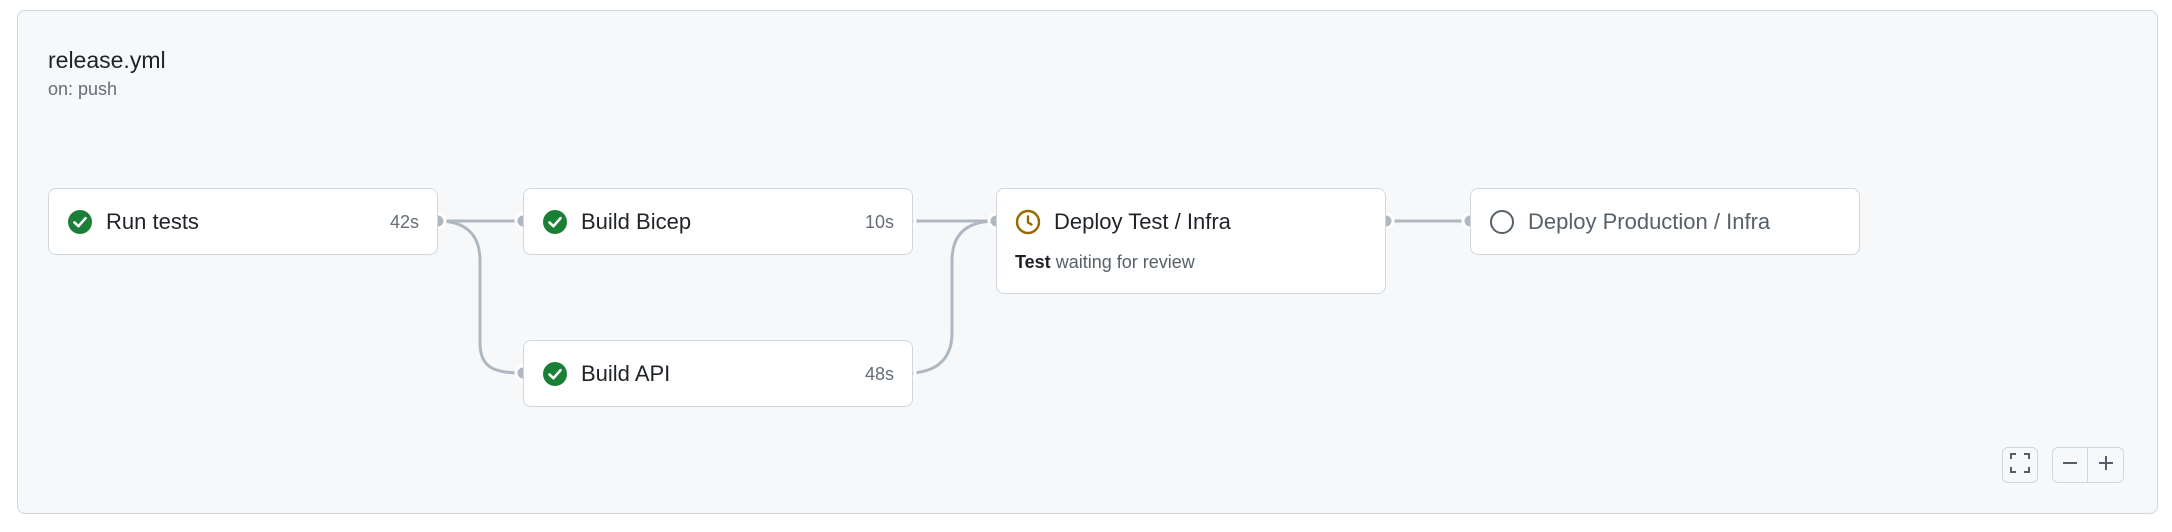 This screenshot has height=532, width=2172. I want to click on minus-icon, so click(2070, 465).